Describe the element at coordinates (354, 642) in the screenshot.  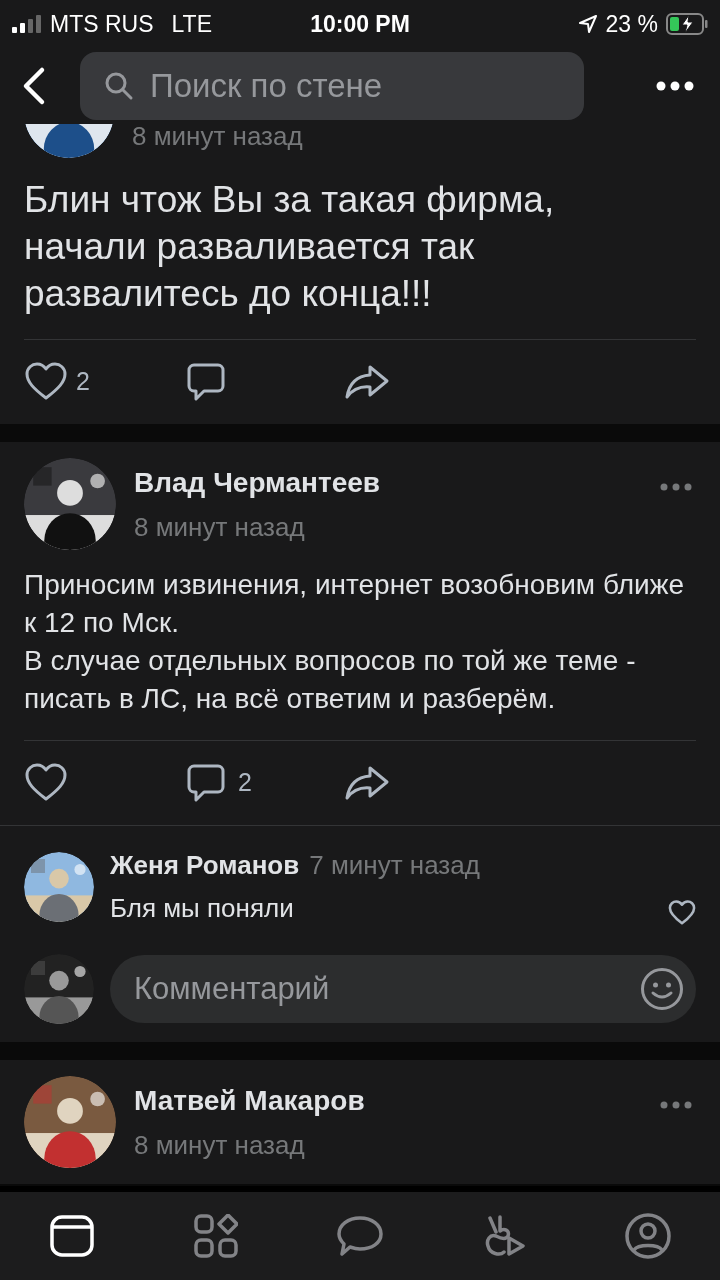
I see `post-text: Приносим извинения, интернет возобновим ближе к 12 по Мск. В случае отдельных вопросов по той же теме - писать в ЛС, на всё ответим и разберём.` at that location.